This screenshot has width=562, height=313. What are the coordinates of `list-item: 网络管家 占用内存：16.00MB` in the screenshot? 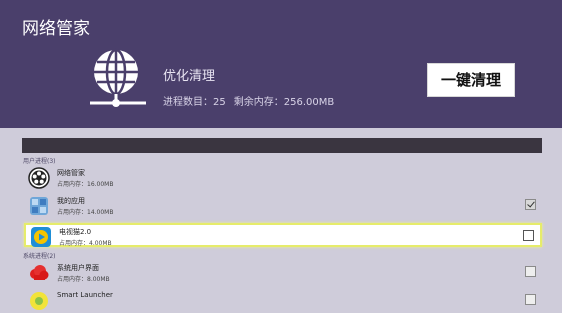 It's located at (283, 178).